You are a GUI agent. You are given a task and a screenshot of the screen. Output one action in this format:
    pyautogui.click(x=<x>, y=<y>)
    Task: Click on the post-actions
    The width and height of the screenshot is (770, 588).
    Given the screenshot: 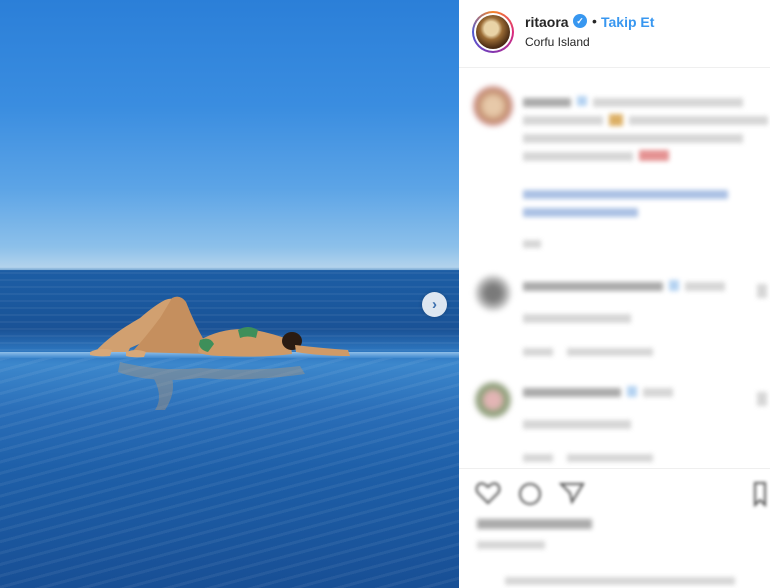 What is the action you would take?
    pyautogui.click(x=614, y=528)
    